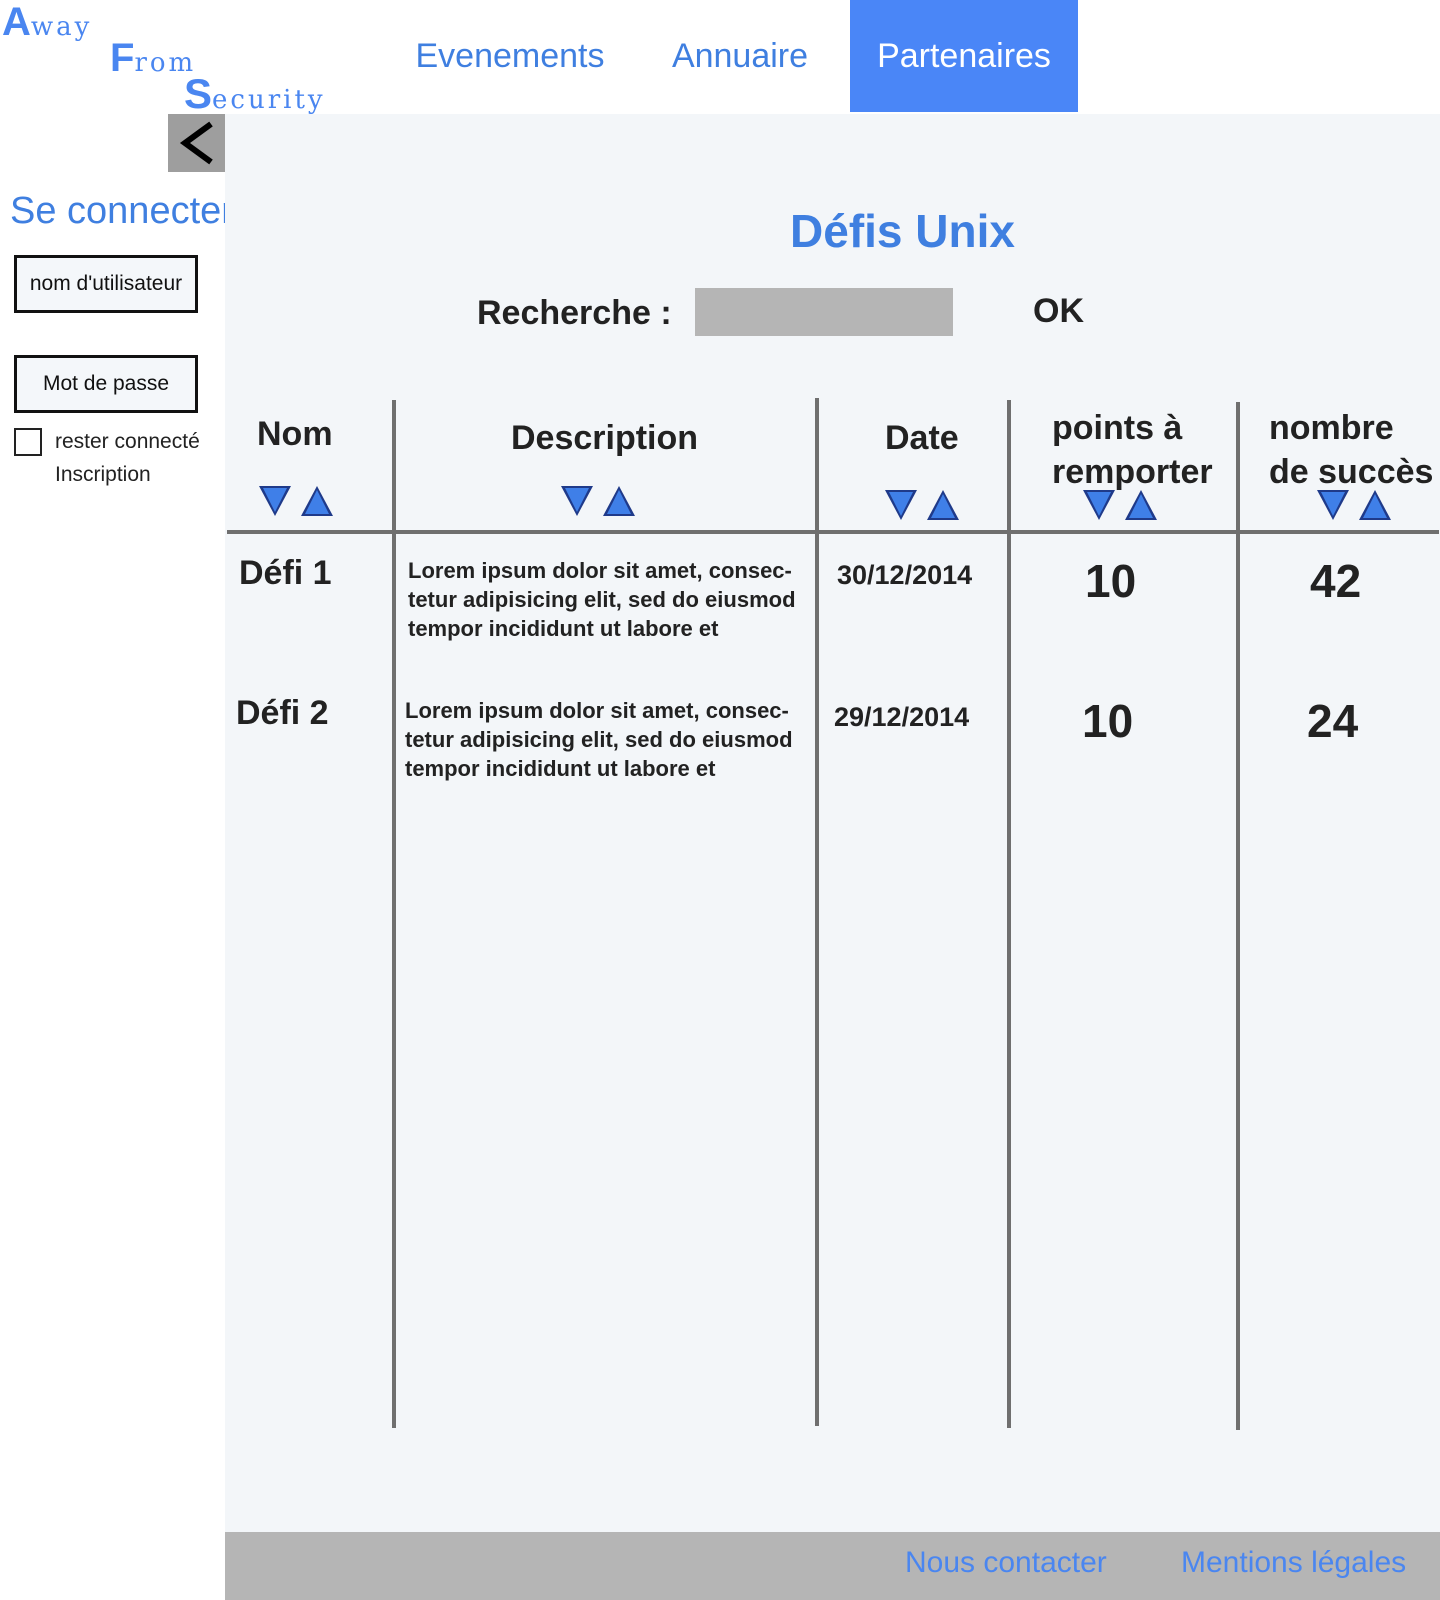  I want to click on login-title: Se connecter, so click(122, 211).